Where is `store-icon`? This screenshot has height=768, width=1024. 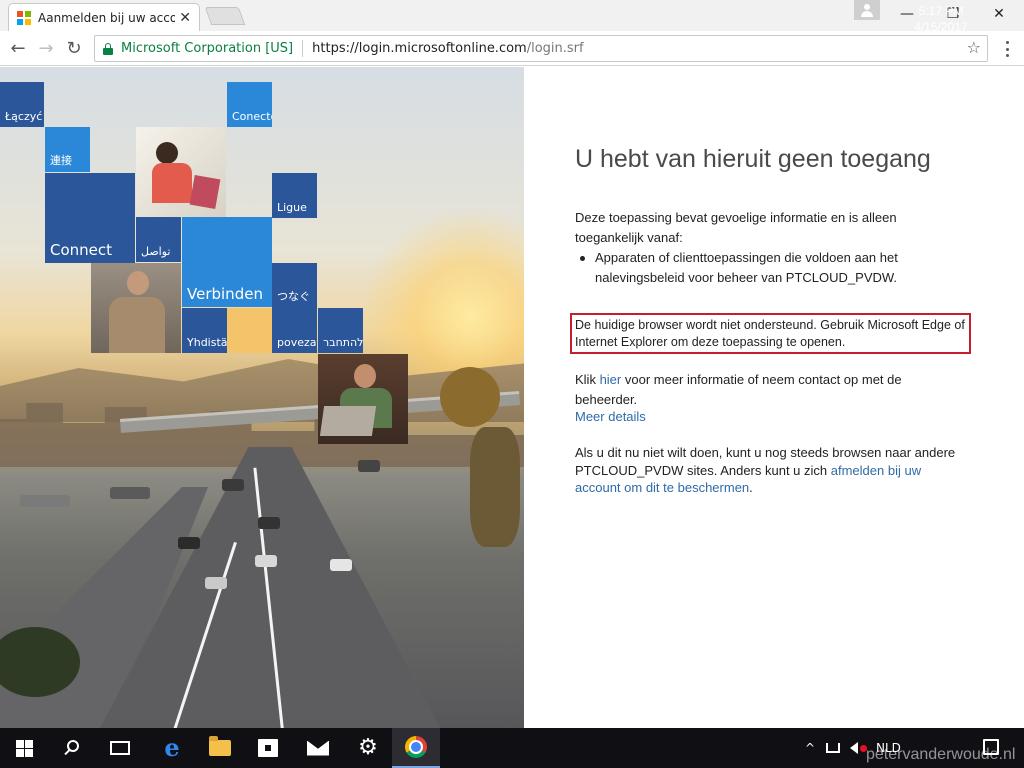
store-icon is located at coordinates (268, 748).